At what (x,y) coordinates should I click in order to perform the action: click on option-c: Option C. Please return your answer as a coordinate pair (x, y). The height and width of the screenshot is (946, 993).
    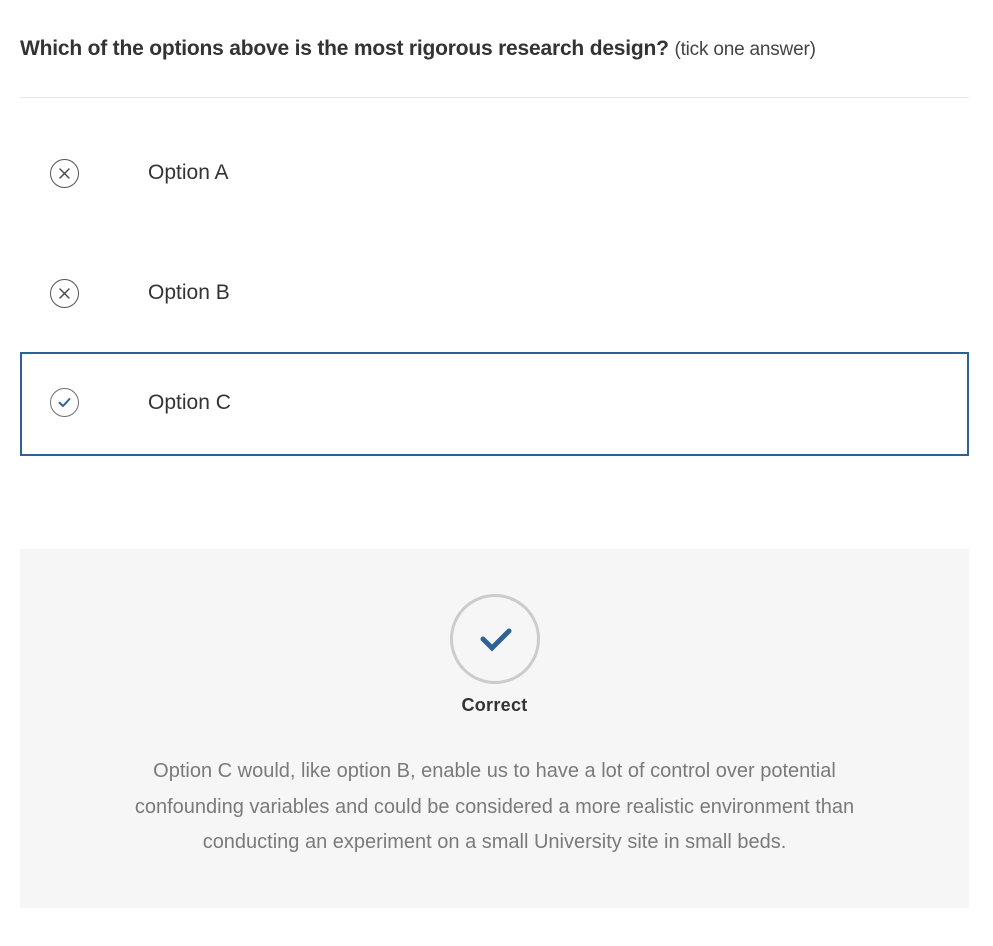
    Looking at the image, I should click on (494, 404).